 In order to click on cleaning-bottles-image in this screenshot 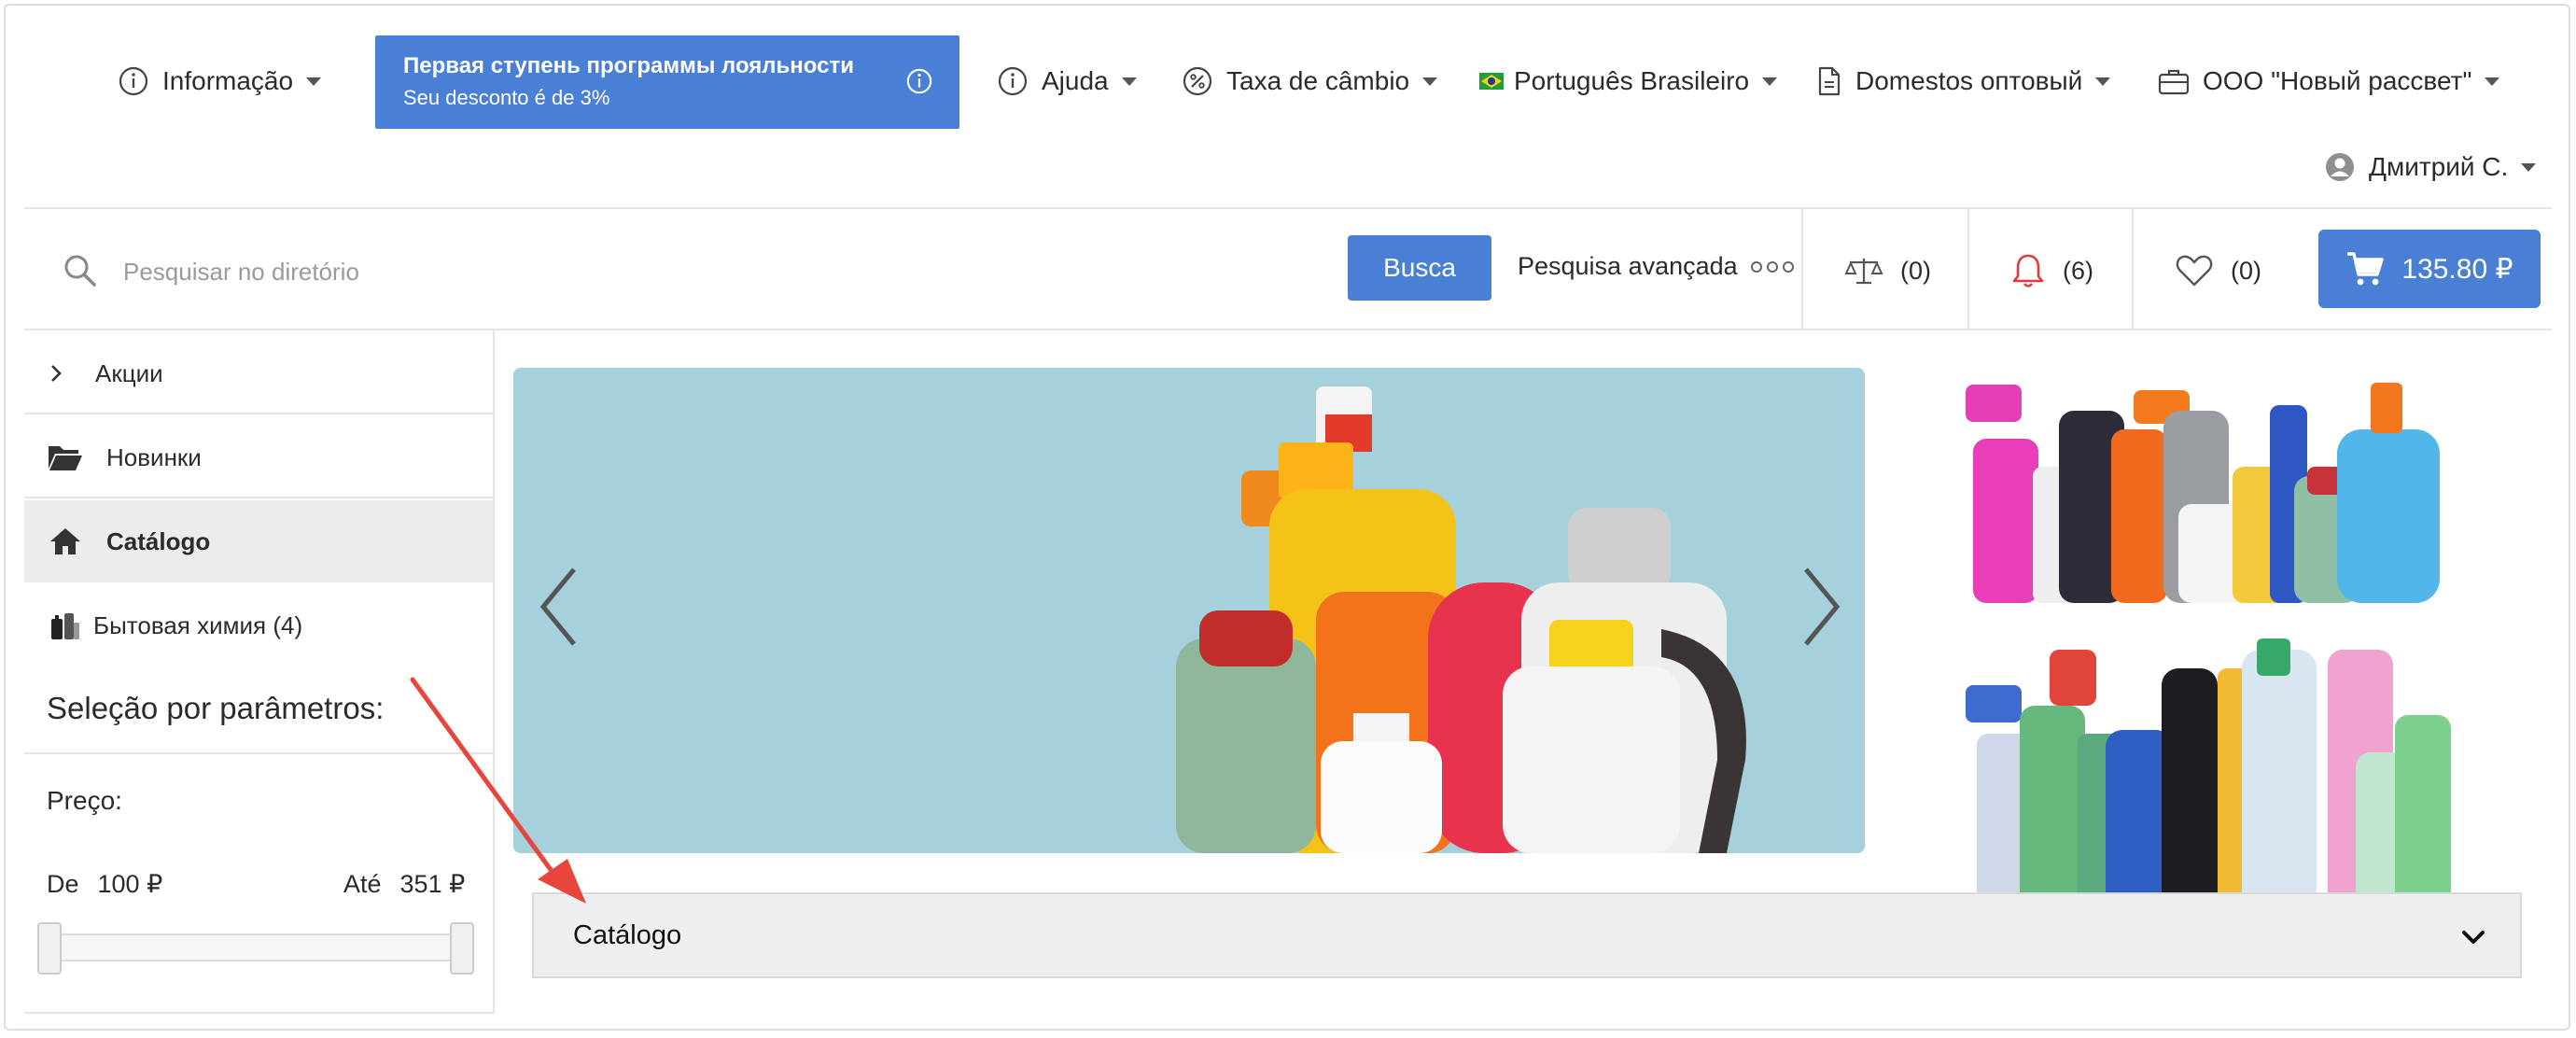, I will do `click(2208, 488)`.